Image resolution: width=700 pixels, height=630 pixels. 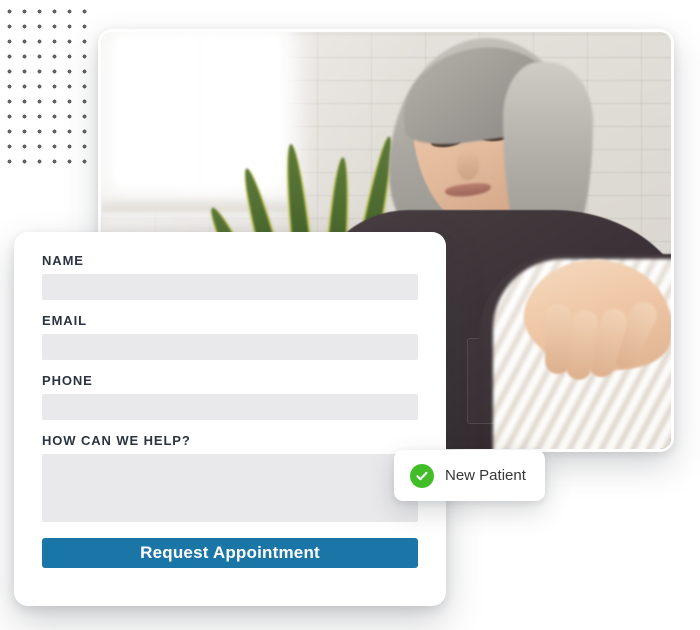 I want to click on phone-input, so click(x=230, y=407).